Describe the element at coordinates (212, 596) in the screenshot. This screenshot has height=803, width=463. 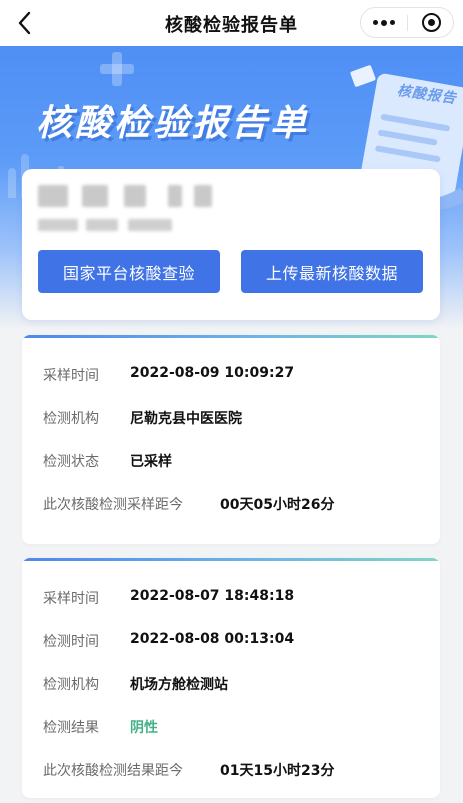
I see `row-value: 2022-08-07 18:48:18` at that location.